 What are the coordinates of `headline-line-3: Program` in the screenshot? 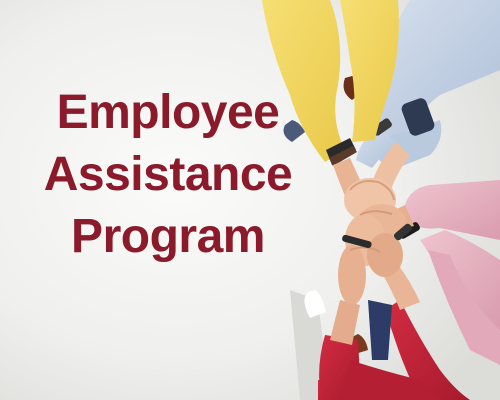 It's located at (168, 236).